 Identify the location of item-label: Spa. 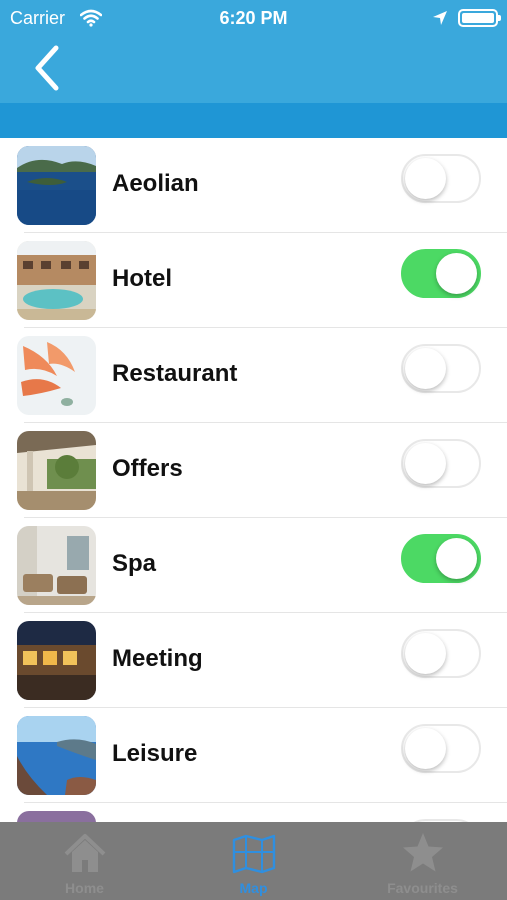
(134, 563).